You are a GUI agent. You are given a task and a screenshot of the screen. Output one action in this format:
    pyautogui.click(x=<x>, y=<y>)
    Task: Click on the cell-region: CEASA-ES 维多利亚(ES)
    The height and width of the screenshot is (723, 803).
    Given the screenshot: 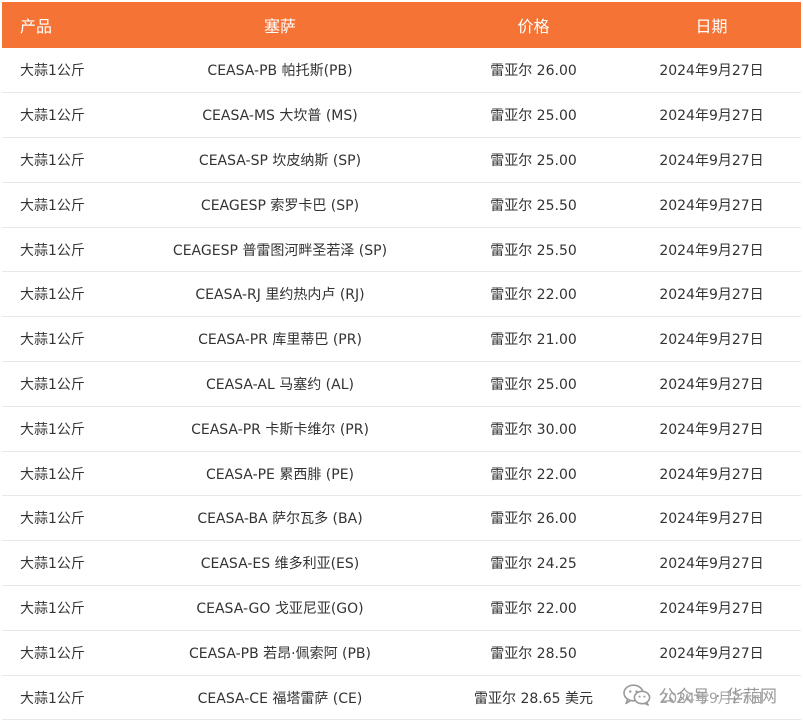 What is the action you would take?
    pyautogui.click(x=280, y=564)
    